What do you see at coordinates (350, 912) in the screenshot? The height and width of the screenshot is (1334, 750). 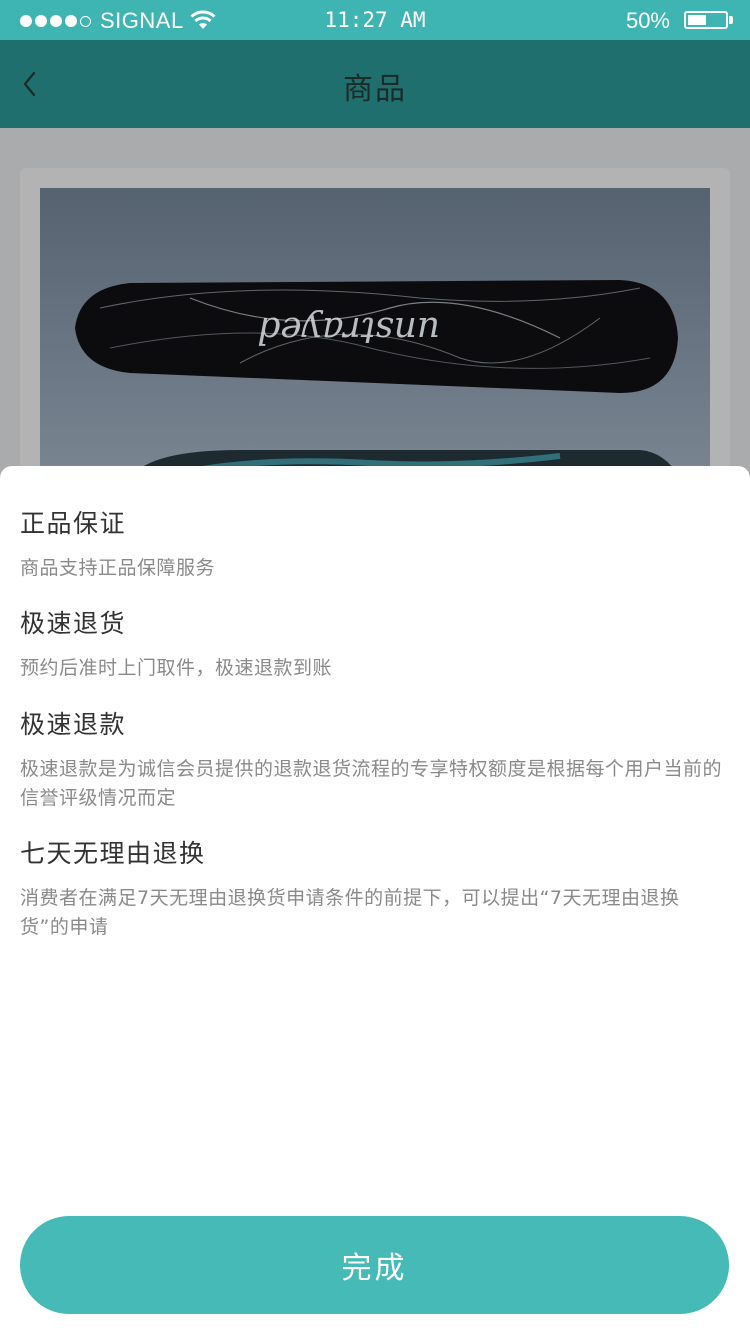 I see `service-desc: 消费者在满足7天无理由退换货申请条件的前提下，可以提出“7天无理由退换货”的申请` at bounding box center [350, 912].